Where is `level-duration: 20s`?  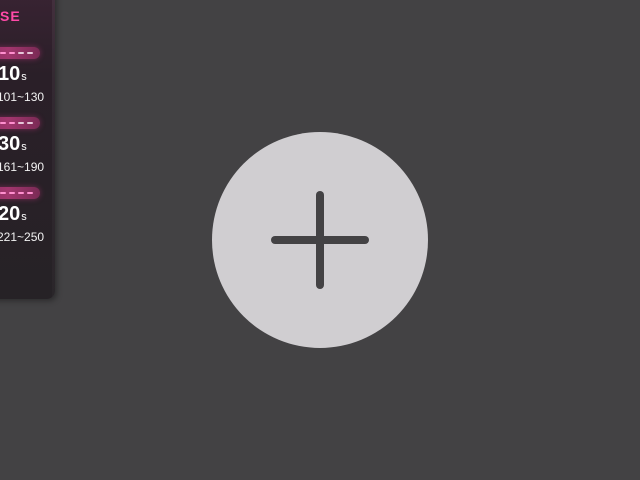
level-duration: 20s is located at coordinates (13, 214).